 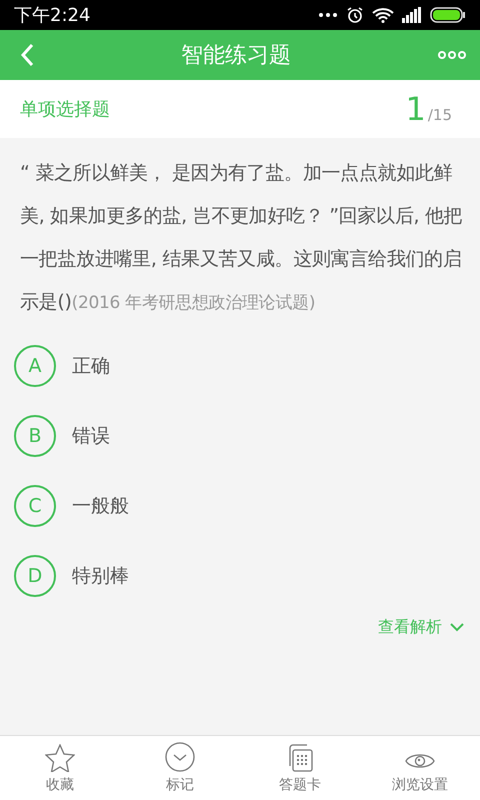 I want to click on option-text: 特别棒, so click(x=100, y=576).